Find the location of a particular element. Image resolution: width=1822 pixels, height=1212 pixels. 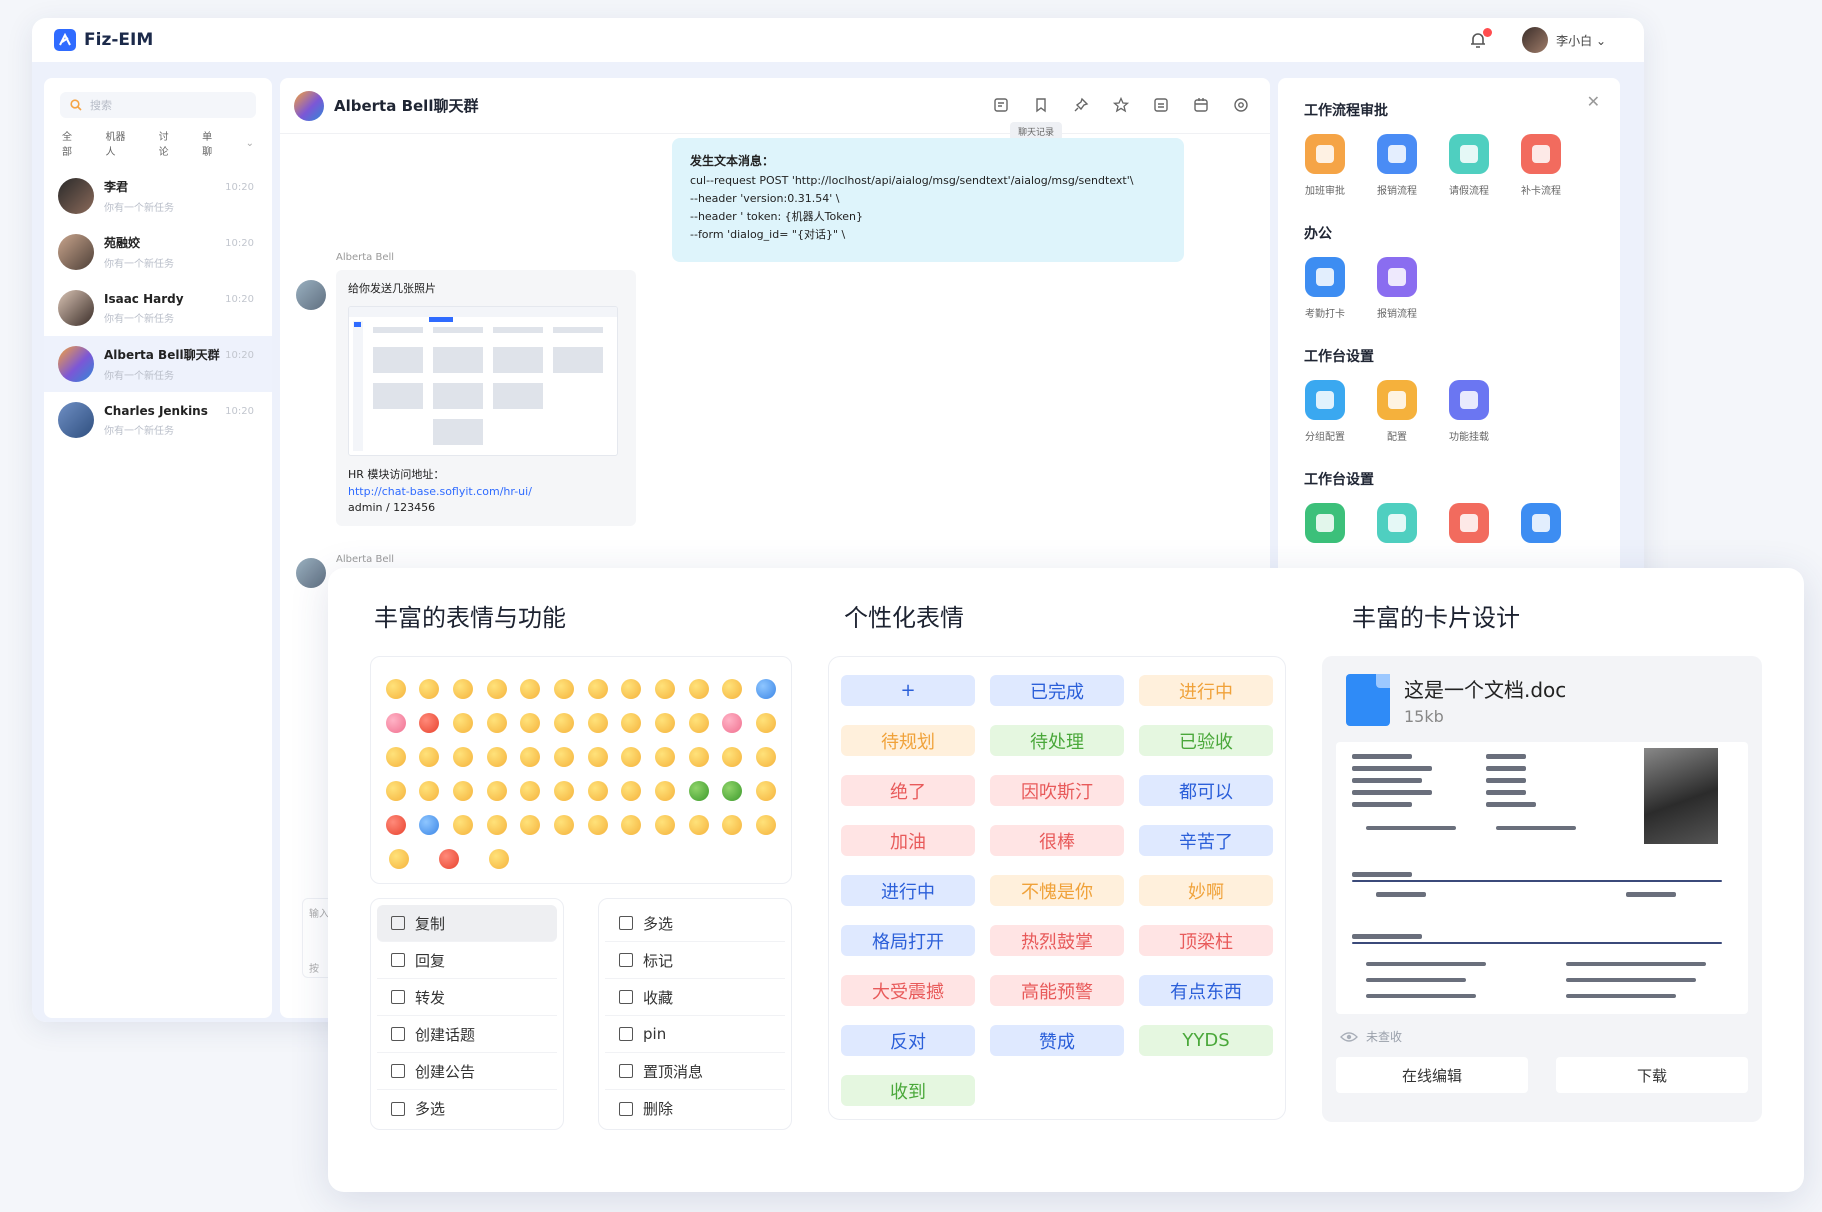

reaction-tag: 待规划 is located at coordinates (908, 740).